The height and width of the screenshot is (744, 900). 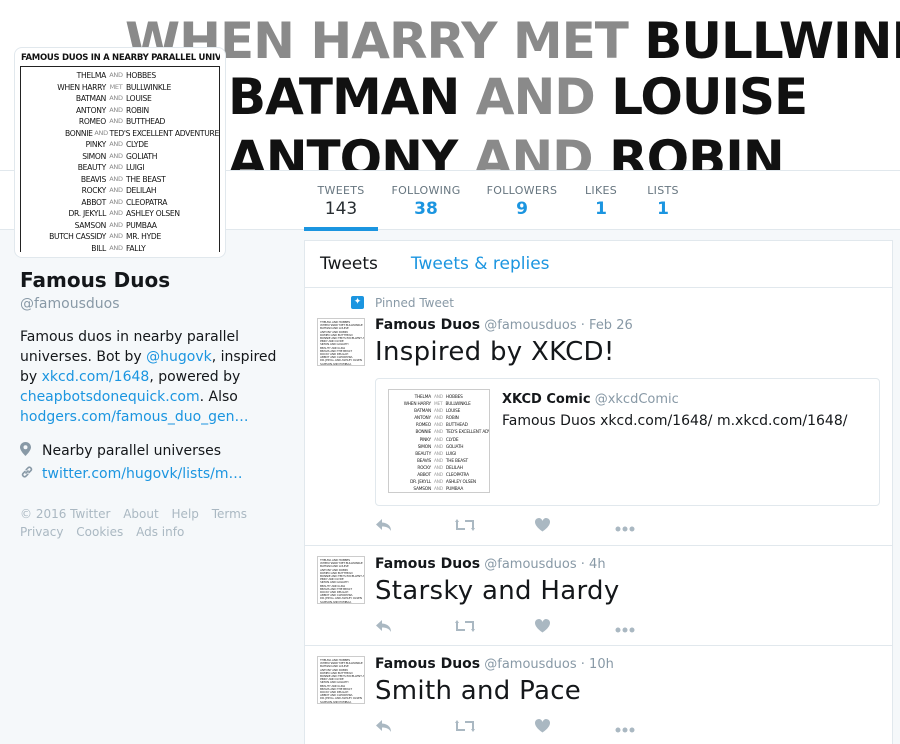 I want to click on bio-text: , powered by, so click(x=195, y=377).